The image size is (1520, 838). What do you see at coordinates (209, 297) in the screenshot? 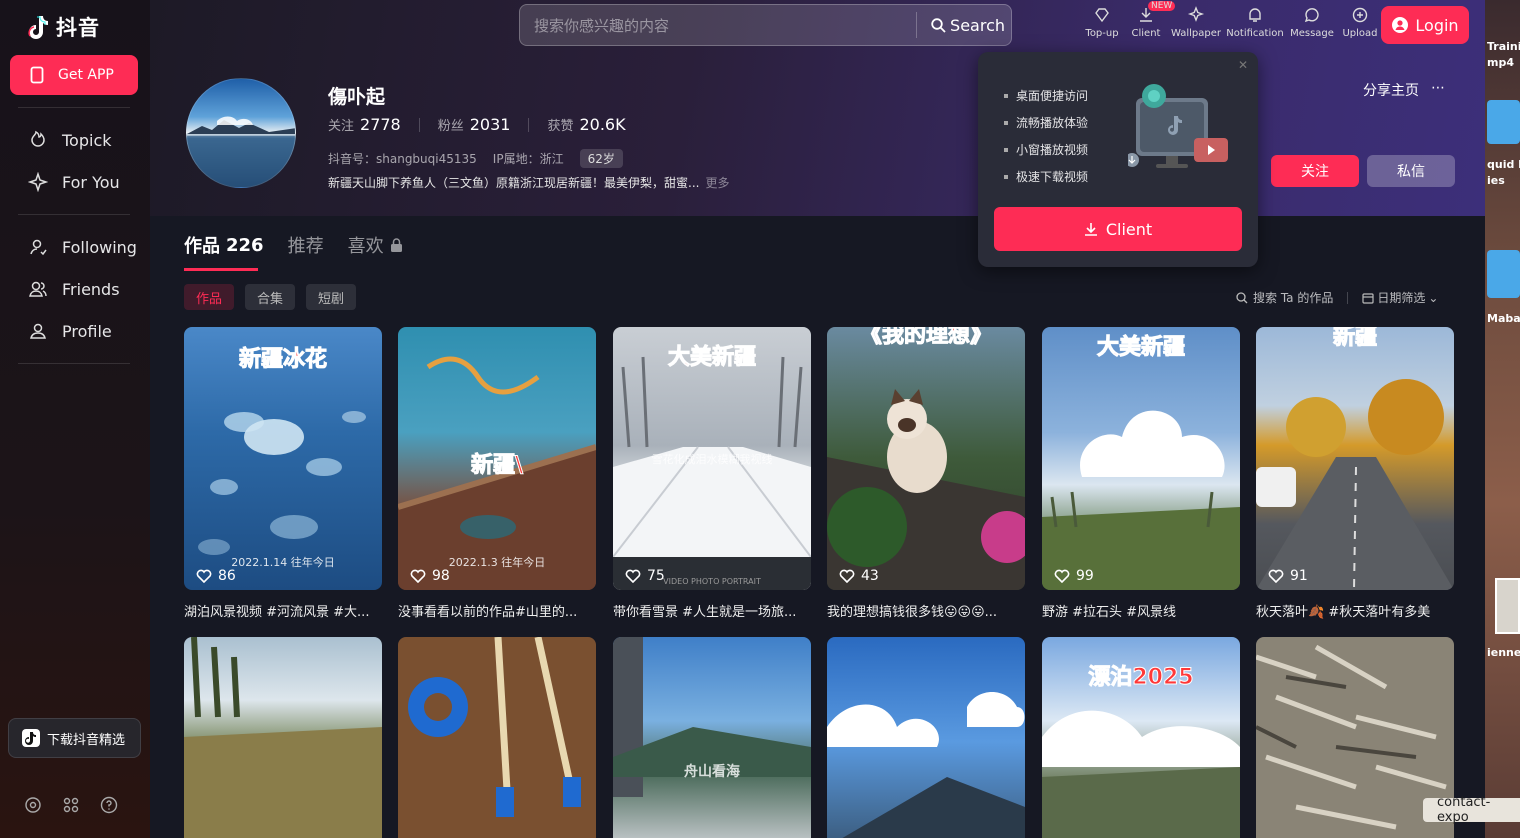
I see `chip-works: 作品` at bounding box center [209, 297].